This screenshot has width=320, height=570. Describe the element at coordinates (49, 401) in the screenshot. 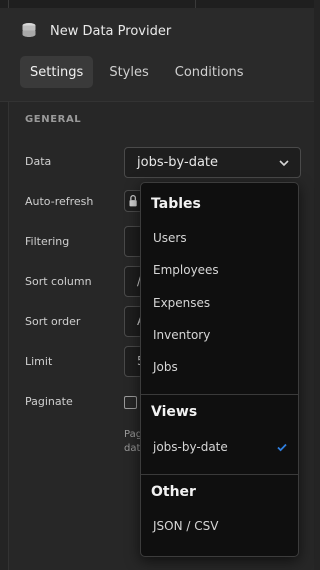

I see `label-paginate: Paginate` at that location.